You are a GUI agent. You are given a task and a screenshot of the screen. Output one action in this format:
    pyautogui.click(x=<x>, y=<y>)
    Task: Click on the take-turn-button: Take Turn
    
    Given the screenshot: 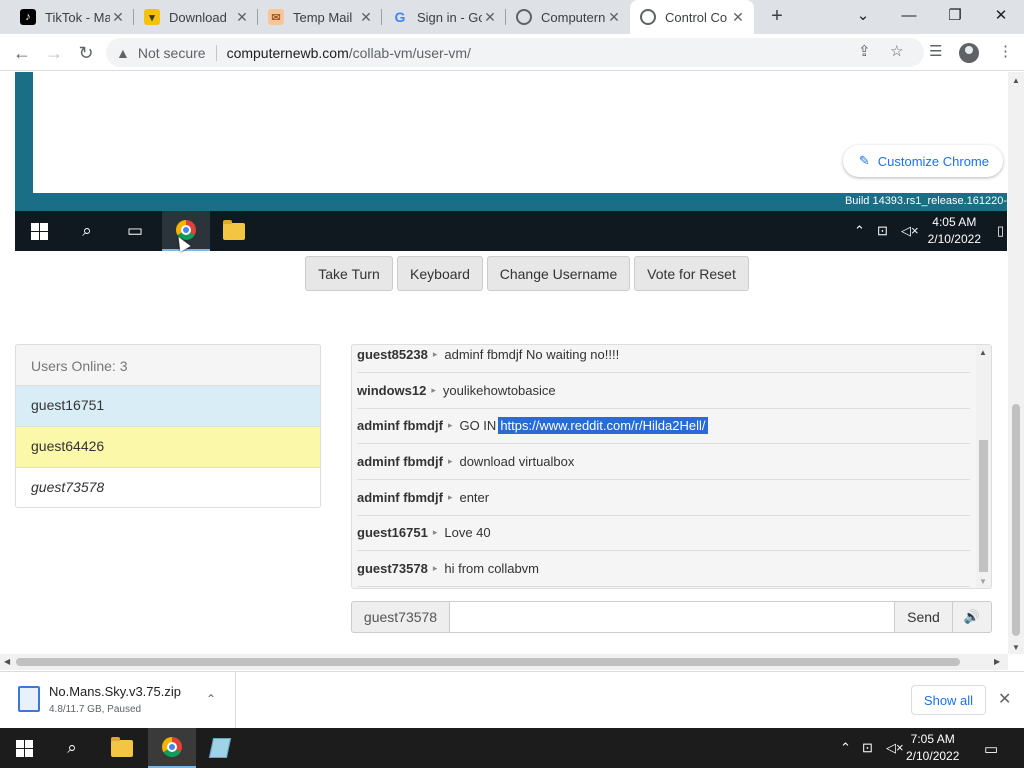 What is the action you would take?
    pyautogui.click(x=349, y=273)
    